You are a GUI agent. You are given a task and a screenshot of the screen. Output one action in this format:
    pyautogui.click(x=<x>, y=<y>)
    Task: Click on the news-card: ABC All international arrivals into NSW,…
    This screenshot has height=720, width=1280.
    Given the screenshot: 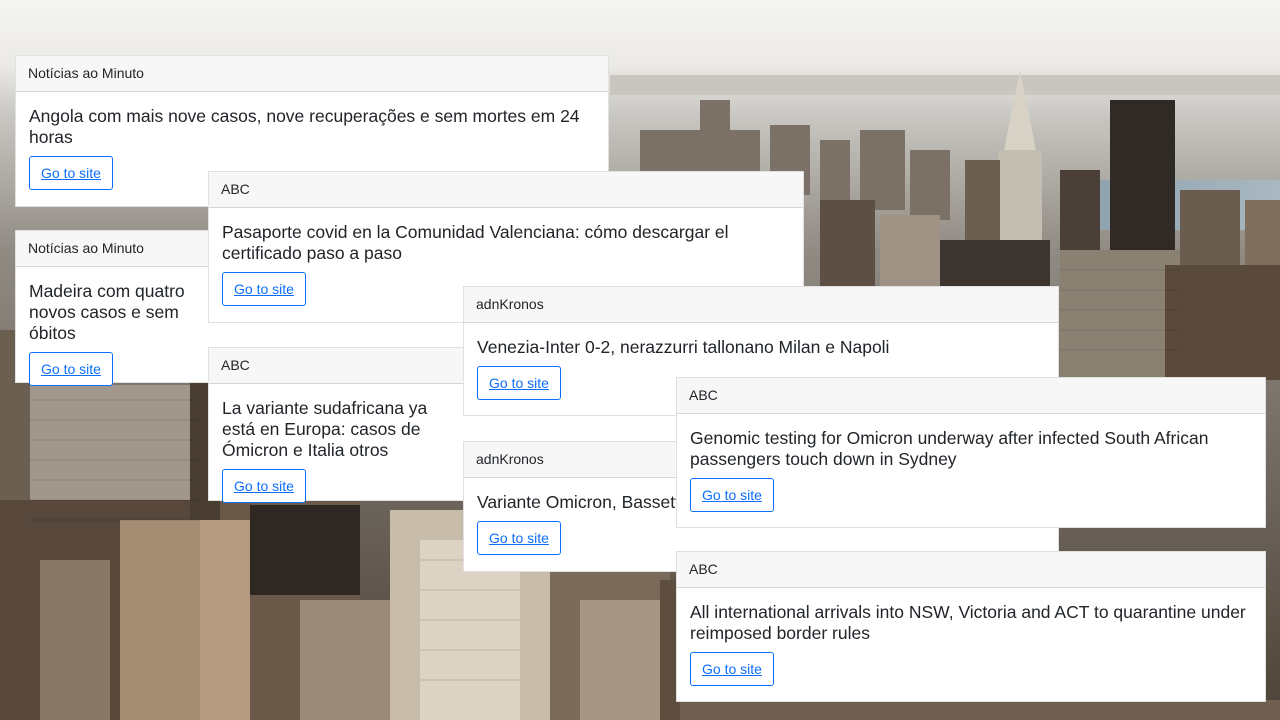 What is the action you would take?
    pyautogui.click(x=971, y=626)
    